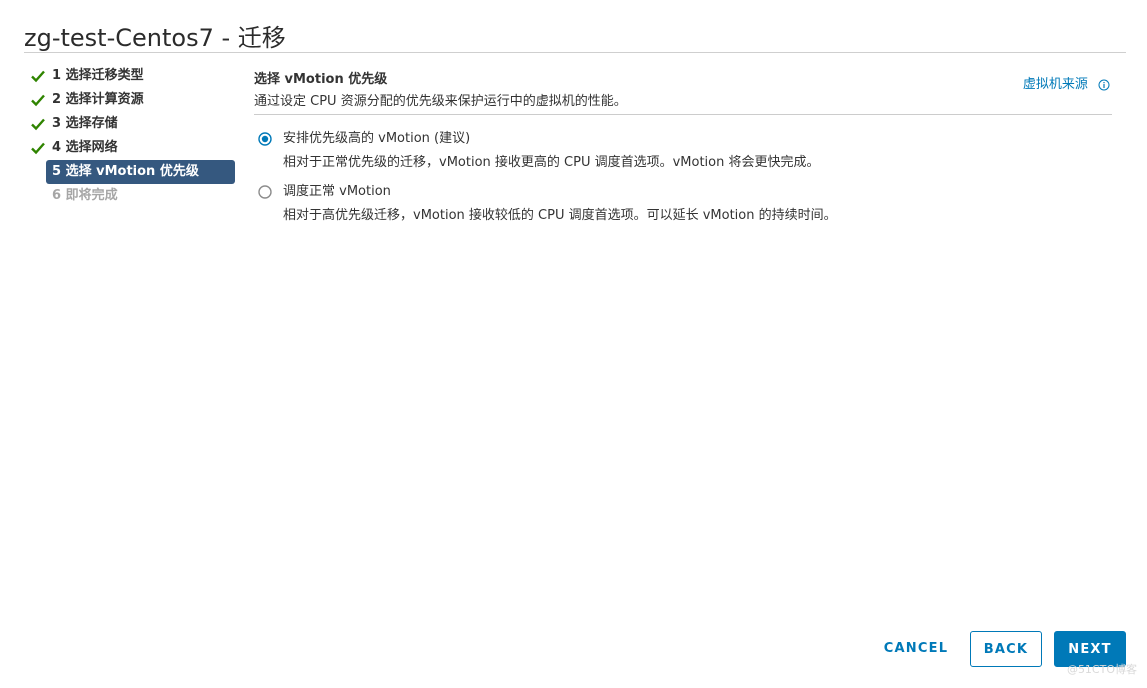  What do you see at coordinates (155, 38) in the screenshot?
I see `dialog-title: zg-test-Centos7 - 迁移` at bounding box center [155, 38].